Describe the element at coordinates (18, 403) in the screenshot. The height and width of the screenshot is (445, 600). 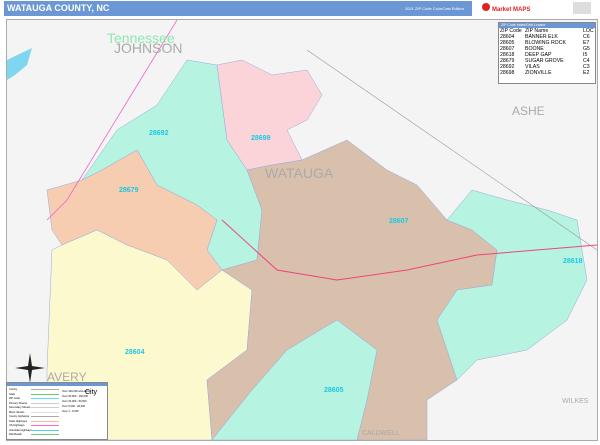
I see `legend-item-label: Primary Streets` at that location.